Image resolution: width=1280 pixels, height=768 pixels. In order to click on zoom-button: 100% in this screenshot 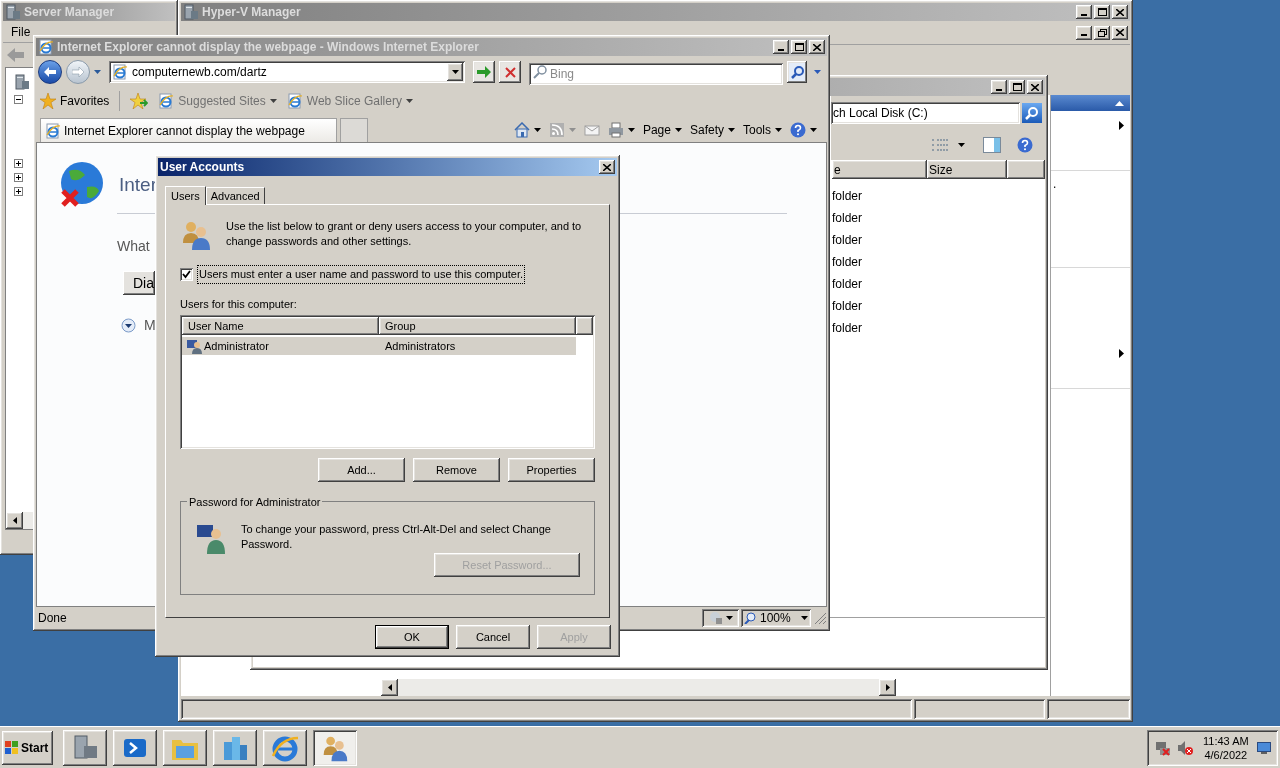, I will do `click(776, 618)`.